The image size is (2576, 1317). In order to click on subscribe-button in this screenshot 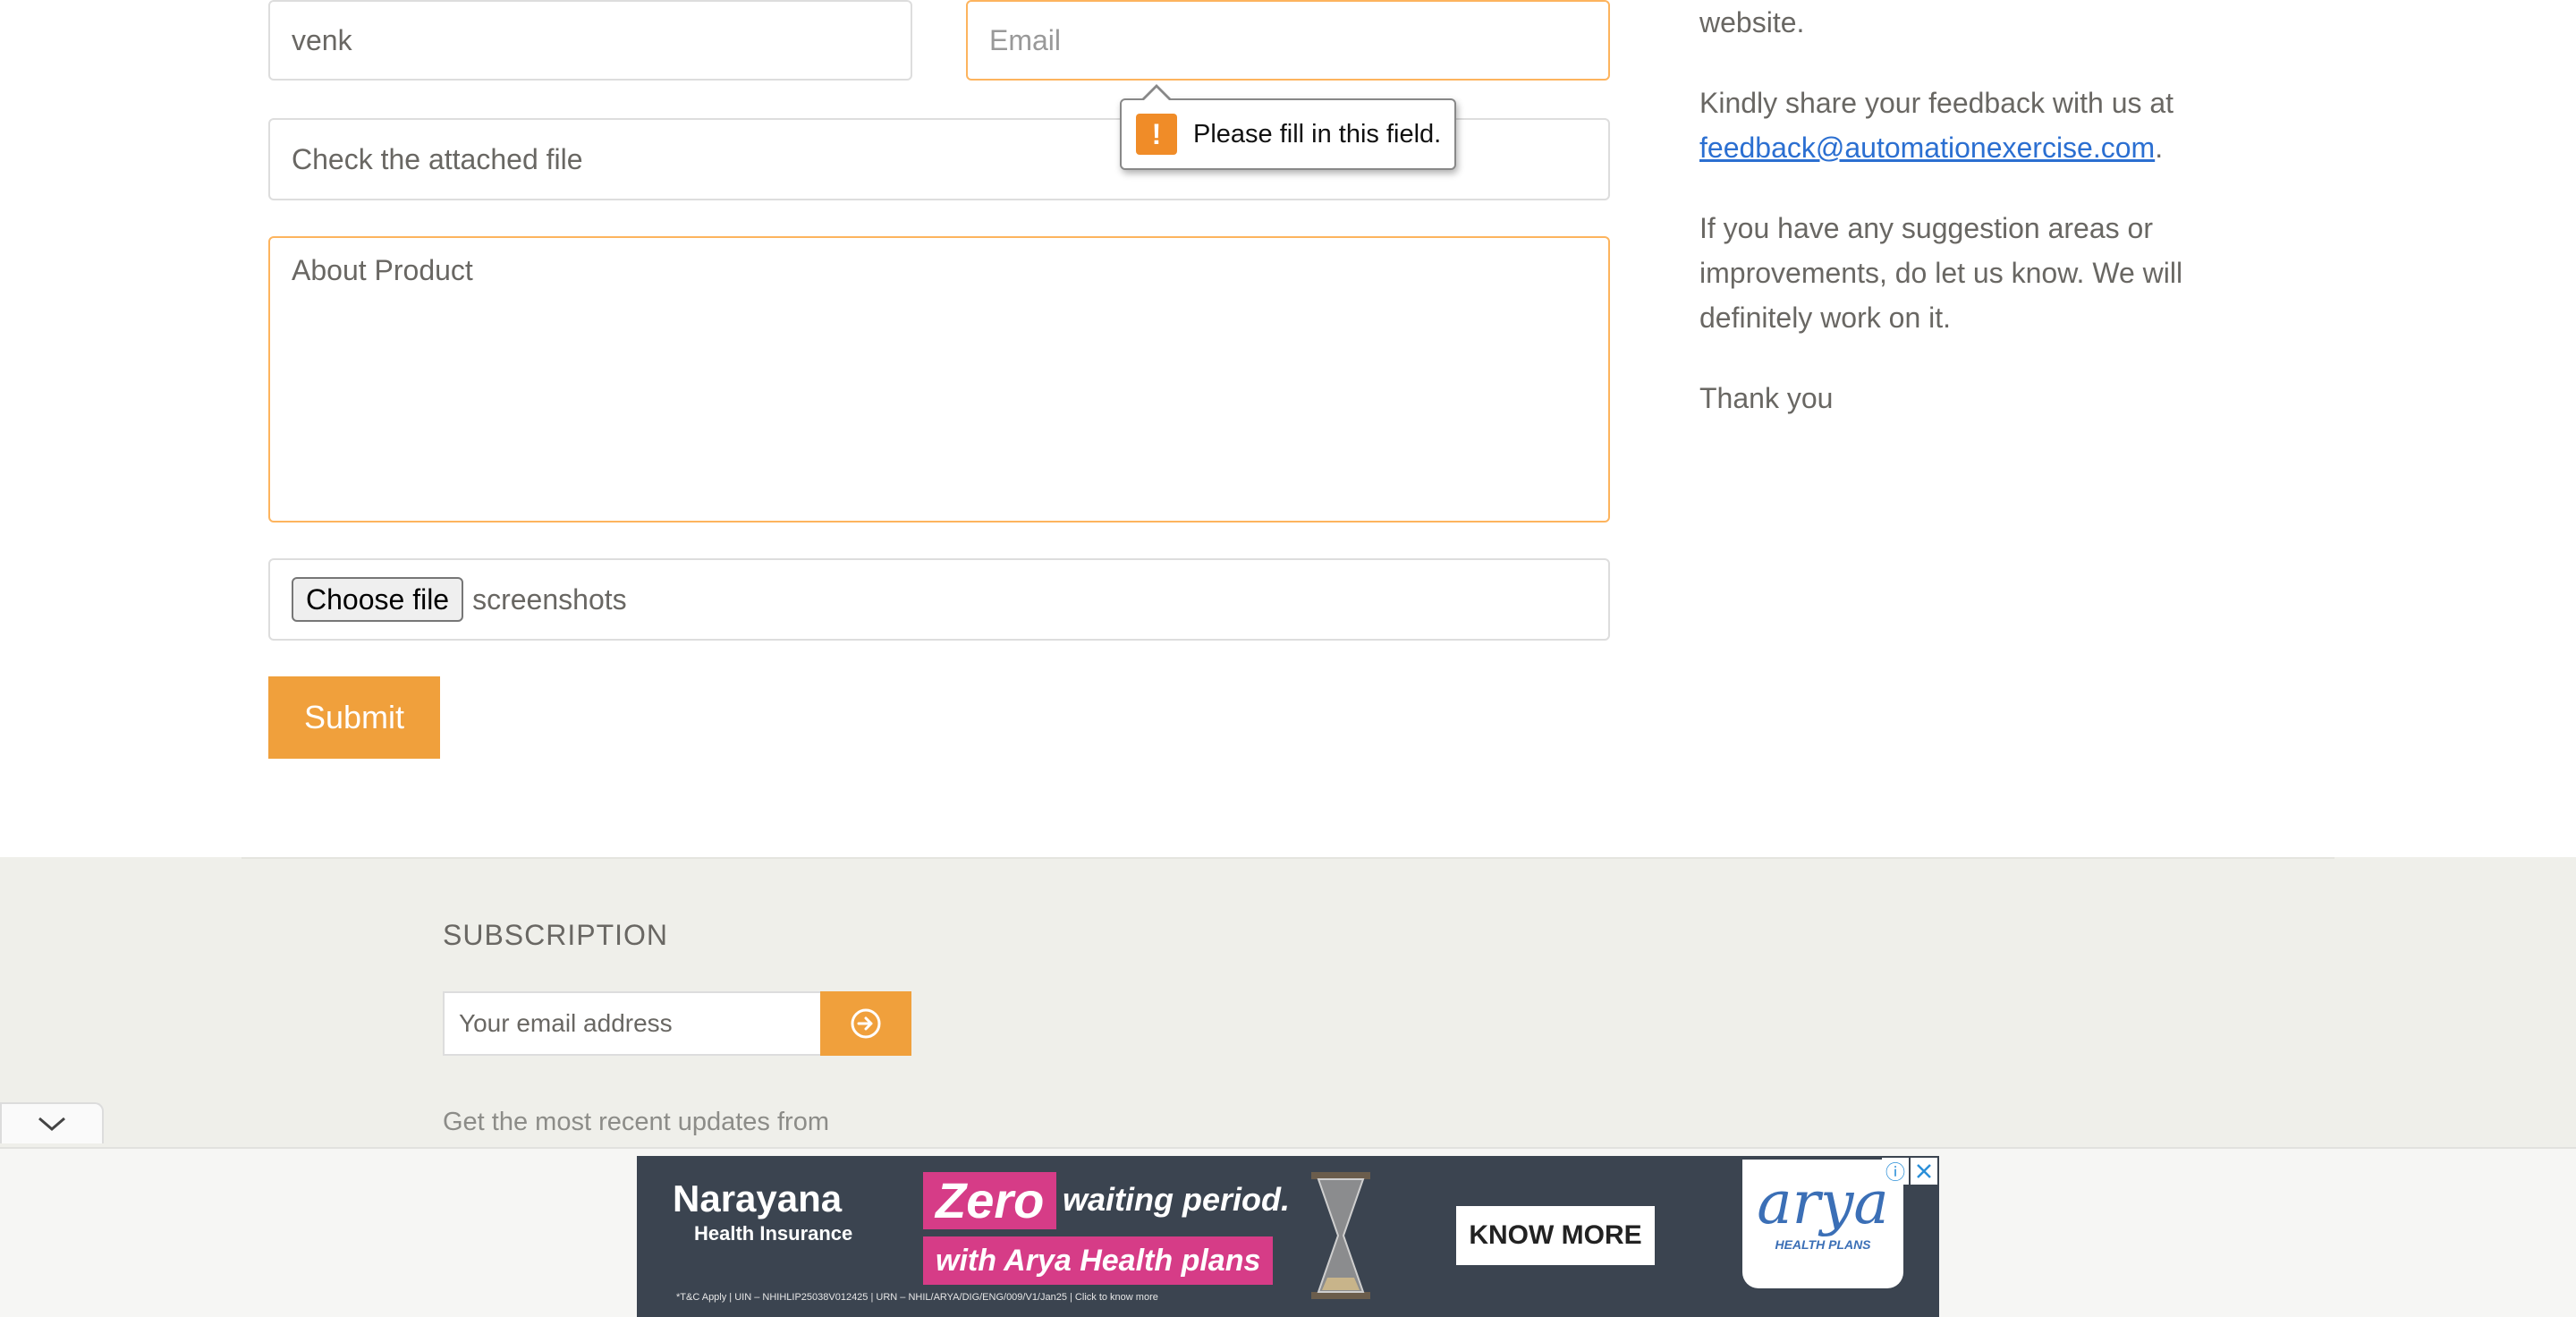, I will do `click(865, 1023)`.